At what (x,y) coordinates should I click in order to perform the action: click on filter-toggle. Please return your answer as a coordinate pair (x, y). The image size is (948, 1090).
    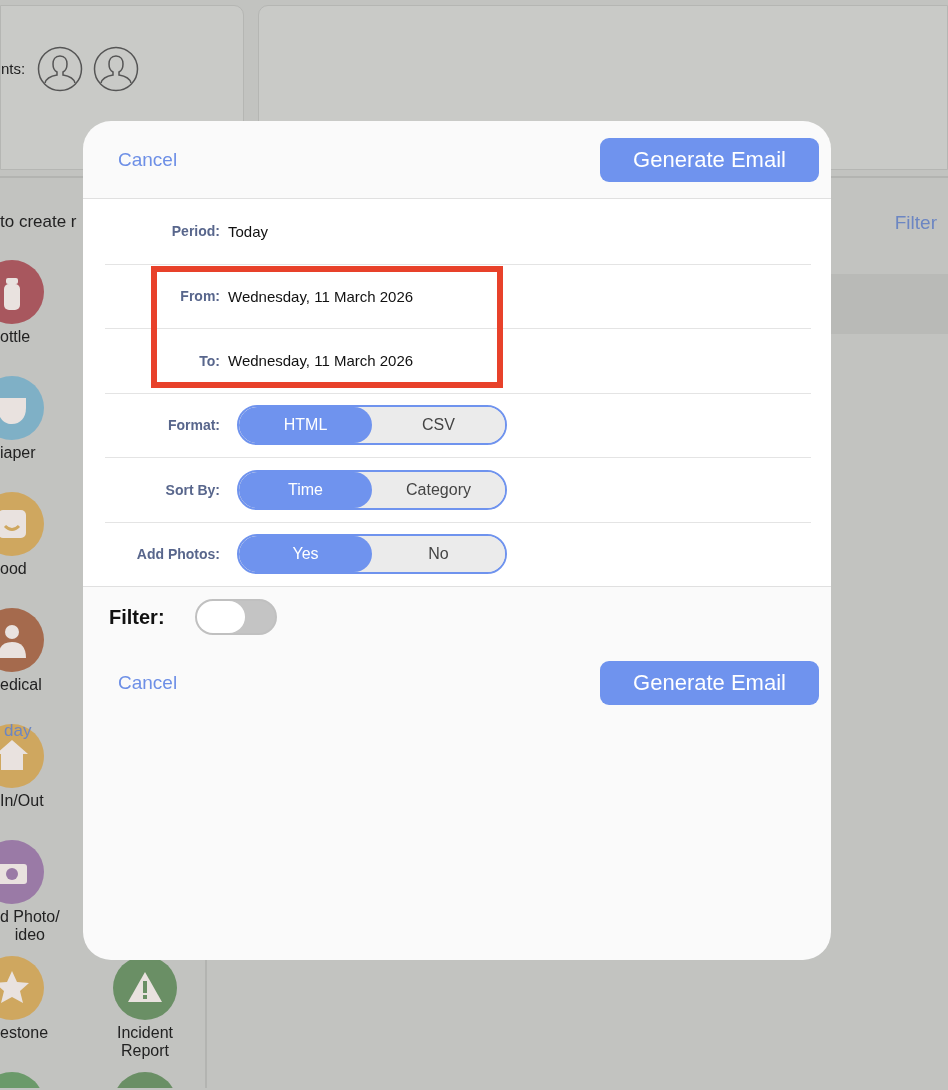
    Looking at the image, I should click on (235, 617).